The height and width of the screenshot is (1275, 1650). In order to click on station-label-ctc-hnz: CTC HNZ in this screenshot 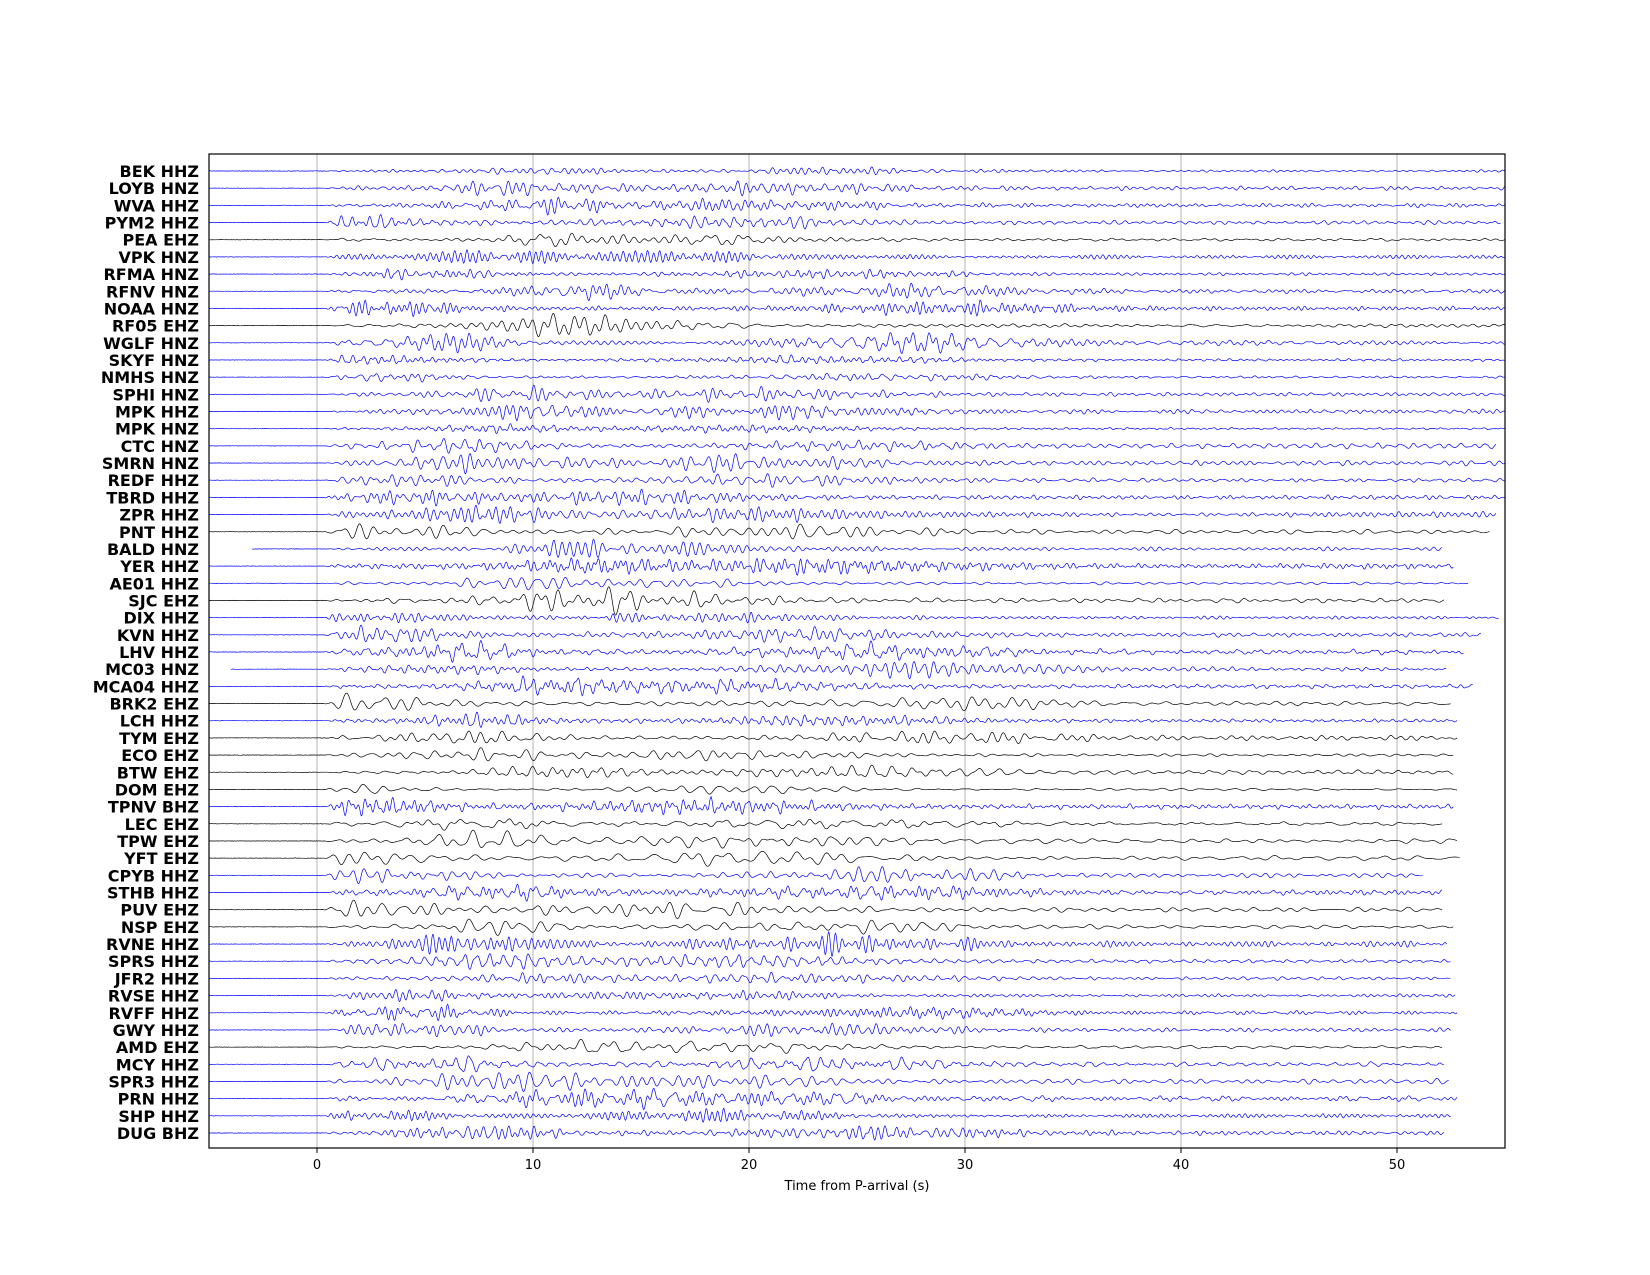, I will do `click(160, 446)`.